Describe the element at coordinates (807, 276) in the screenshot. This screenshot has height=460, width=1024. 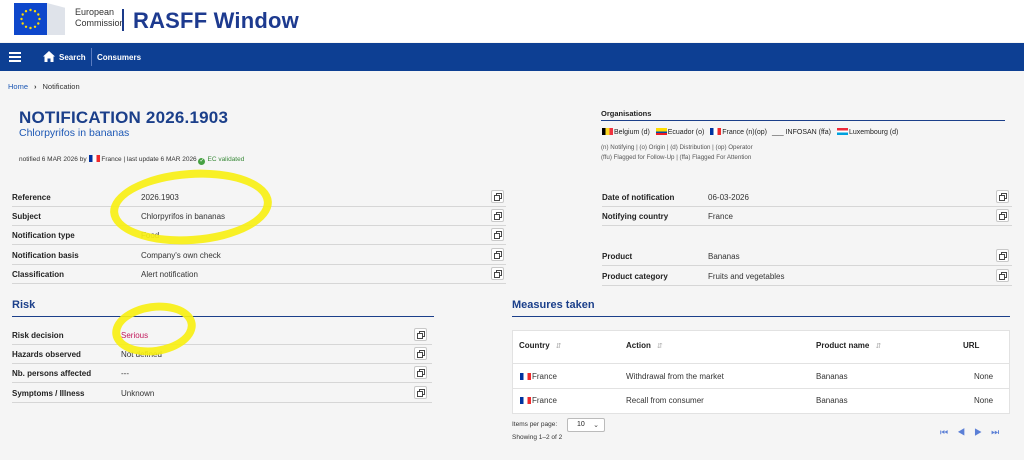
I see `detail-row-product-category: Product category Fruits and vegetables` at that location.